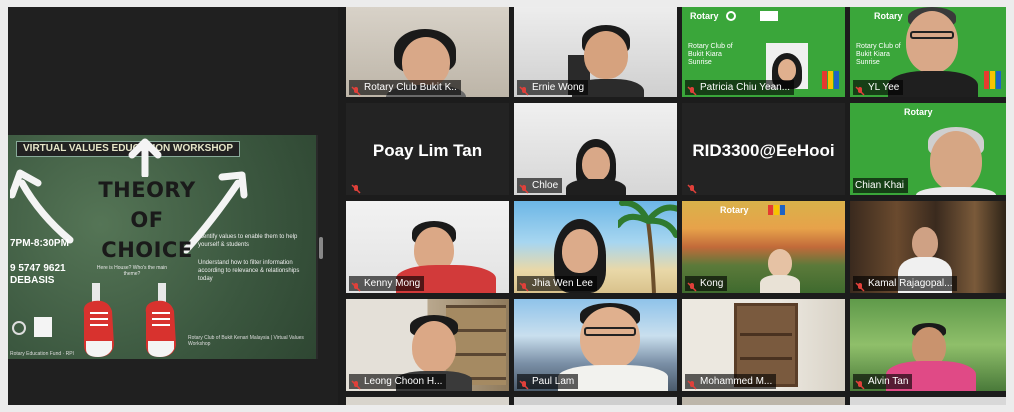 The width and height of the screenshot is (1014, 412). Describe the element at coordinates (145, 157) in the screenshot. I see `arrow-up-icon` at that location.